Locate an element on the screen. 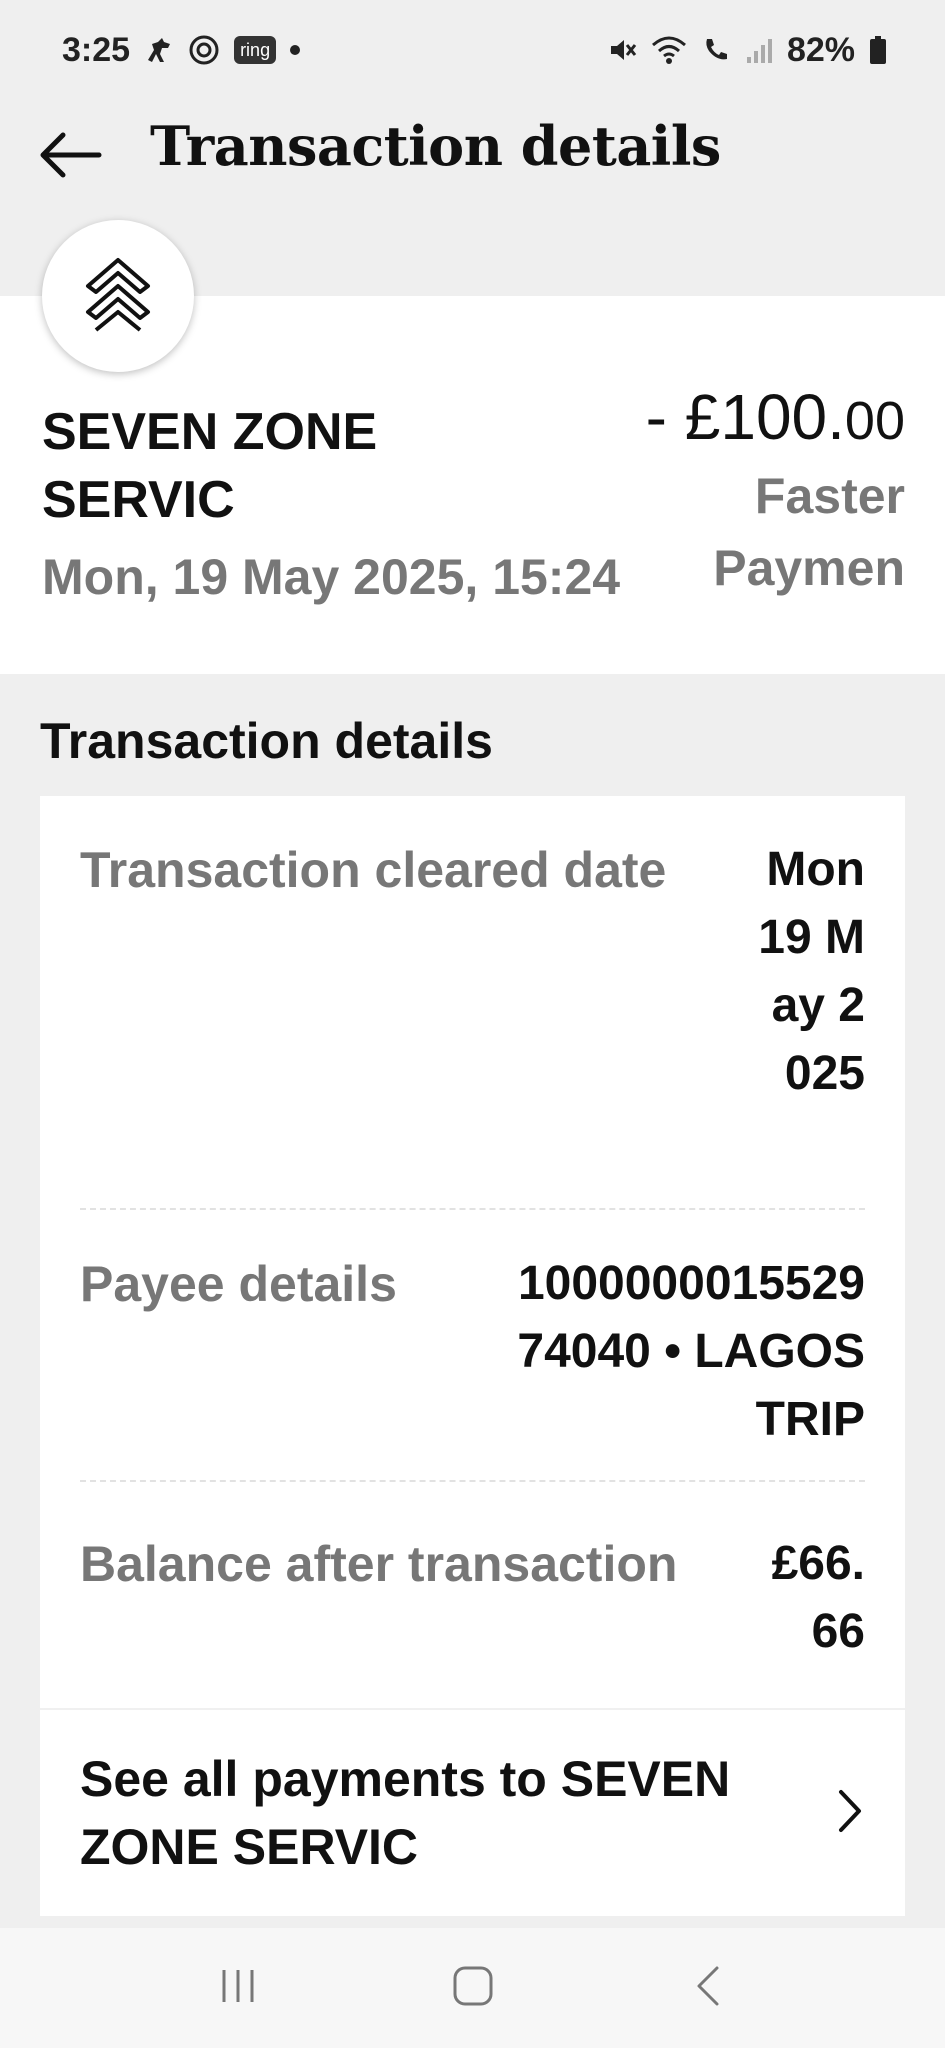 The height and width of the screenshot is (2048, 945). amount-minor: 00 is located at coordinates (874, 421).